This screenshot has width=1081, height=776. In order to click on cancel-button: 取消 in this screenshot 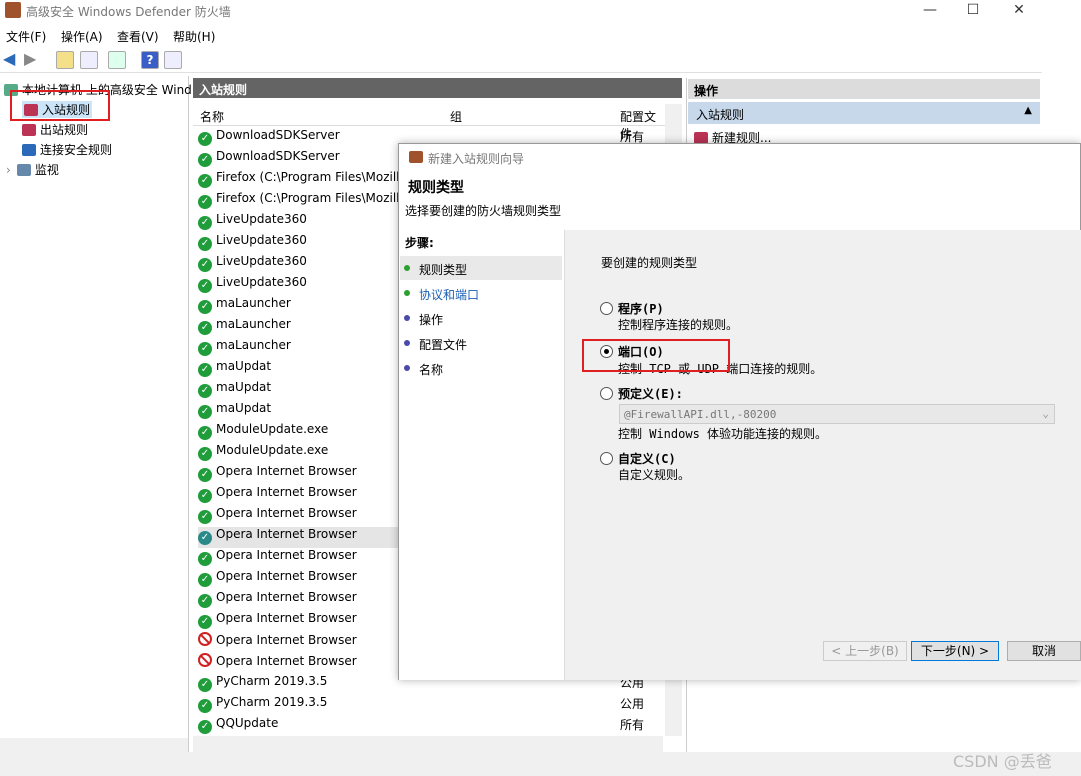, I will do `click(1044, 651)`.